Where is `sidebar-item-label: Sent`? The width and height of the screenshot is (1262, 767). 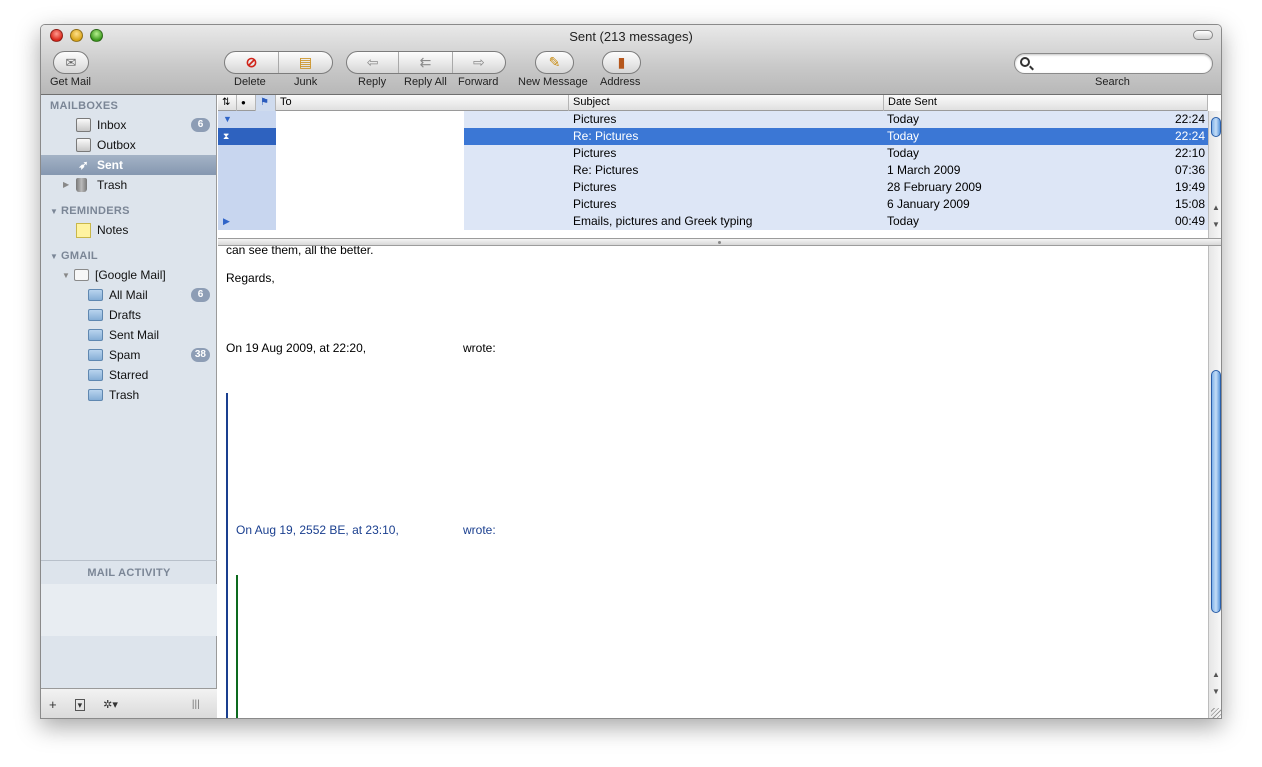
sidebar-item-label: Sent is located at coordinates (110, 165).